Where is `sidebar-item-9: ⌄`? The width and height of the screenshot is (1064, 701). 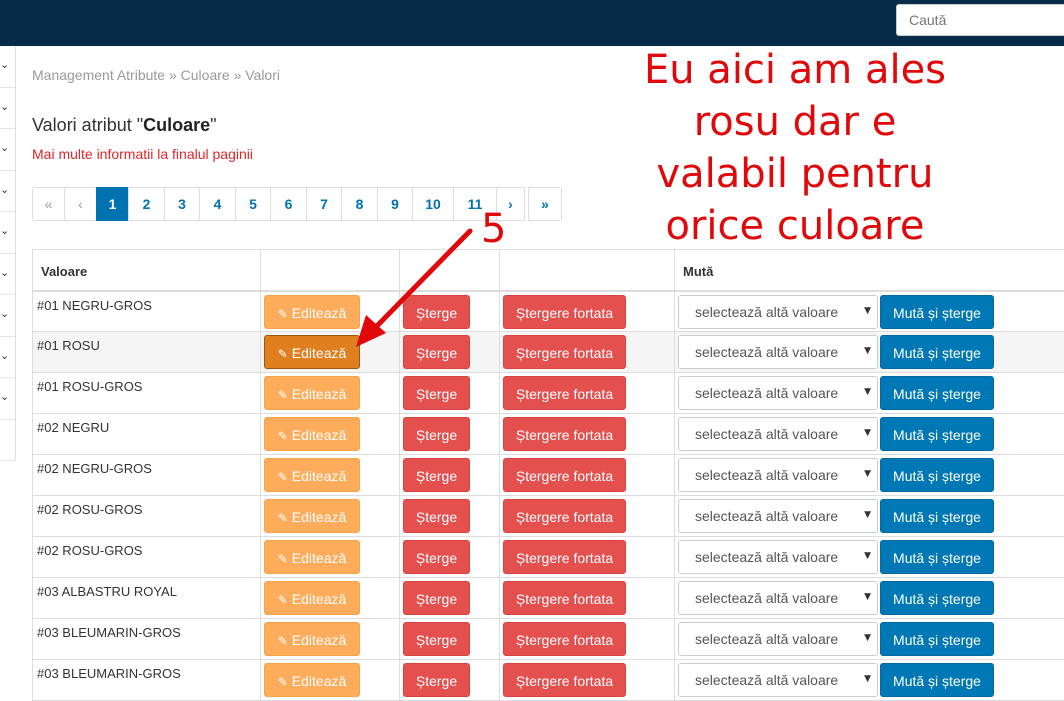
sidebar-item-9: ⌄ is located at coordinates (7, 399).